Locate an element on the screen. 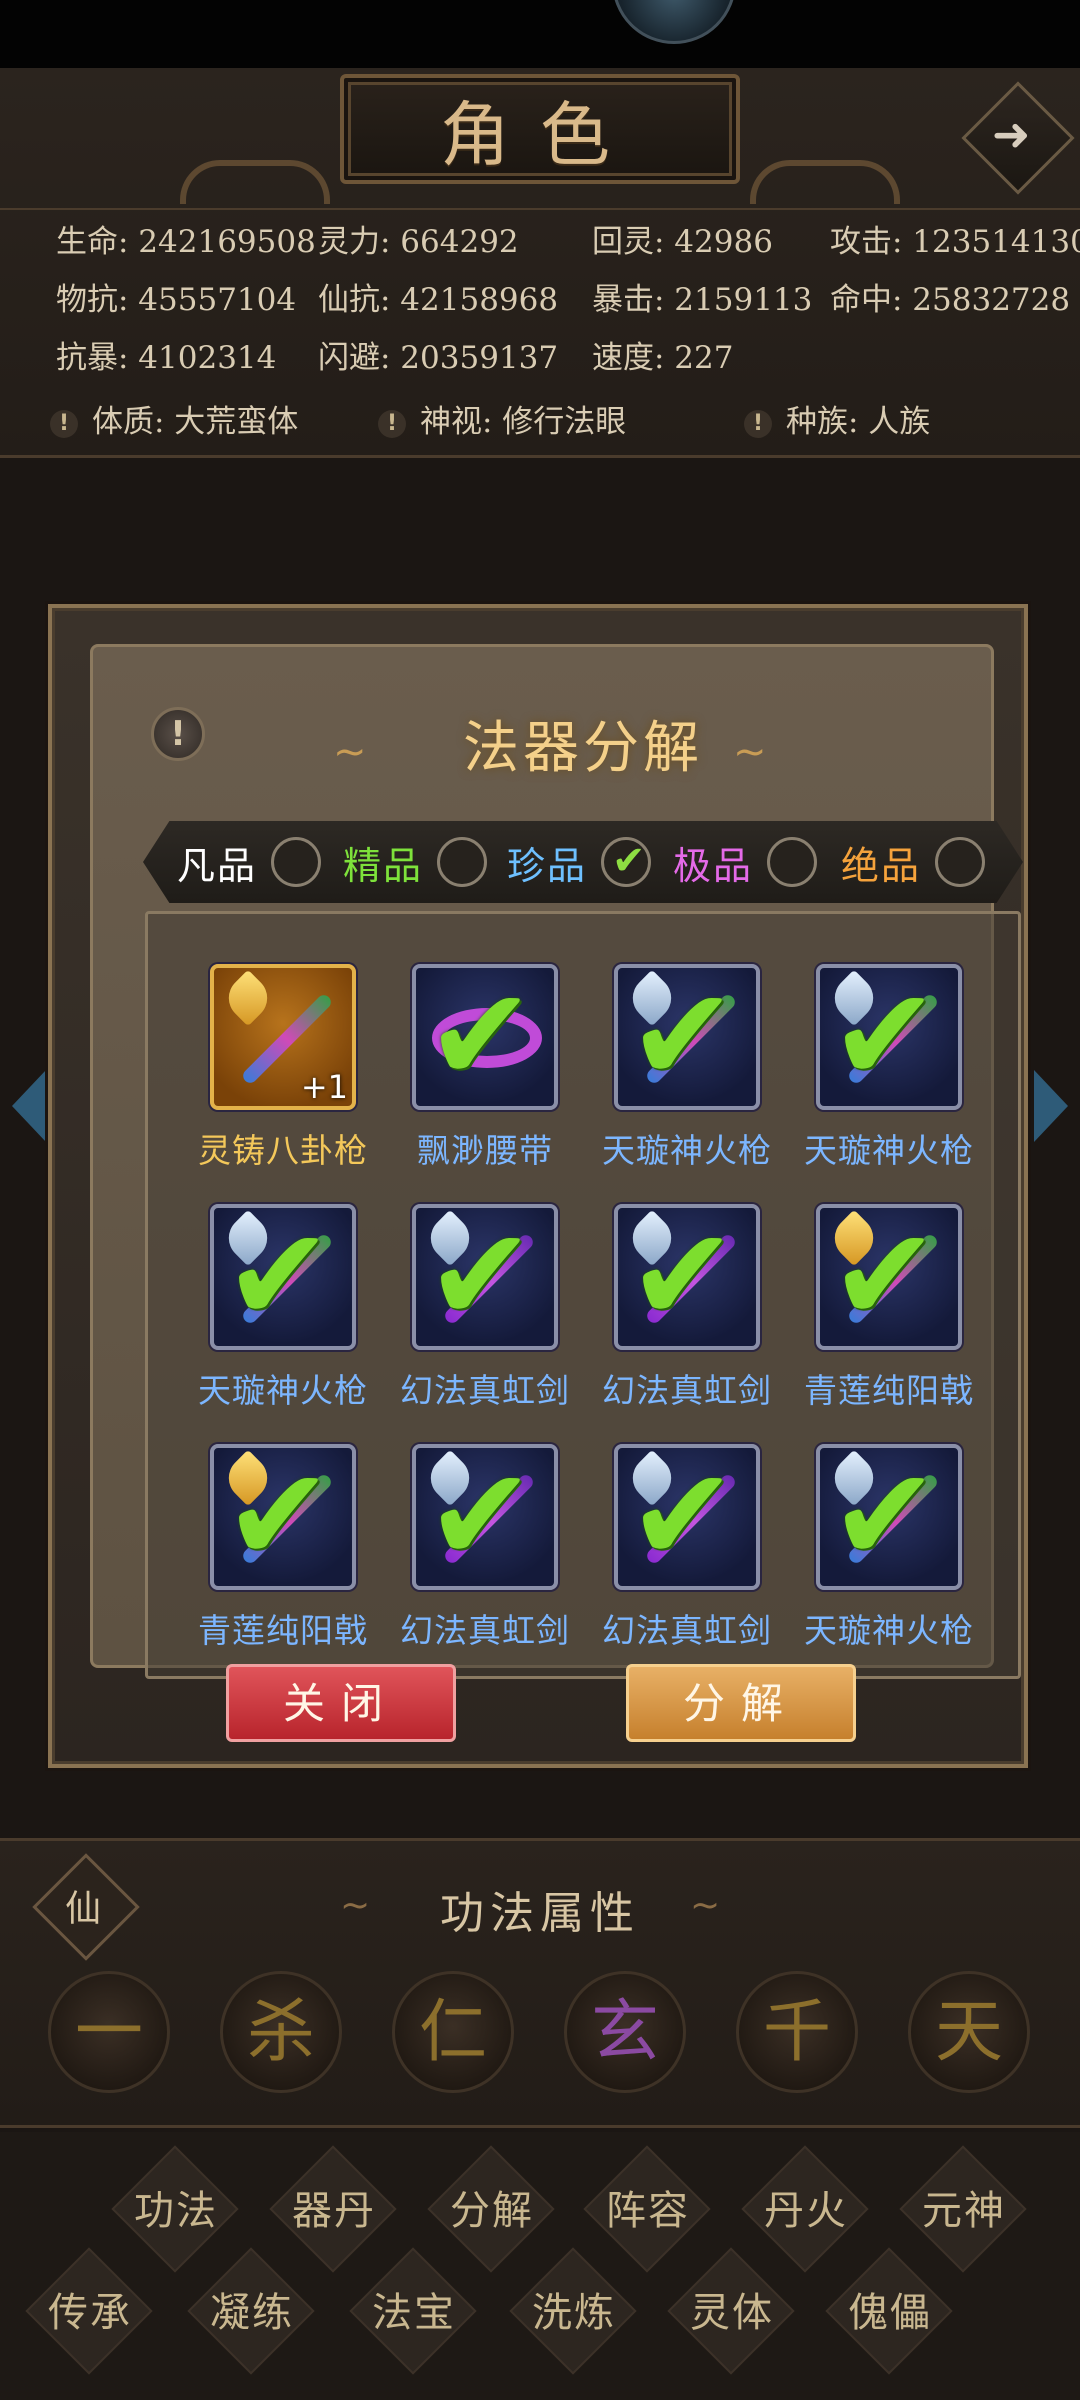 The width and height of the screenshot is (1080, 2400). rune-slot: 玄 is located at coordinates (625, 2032).